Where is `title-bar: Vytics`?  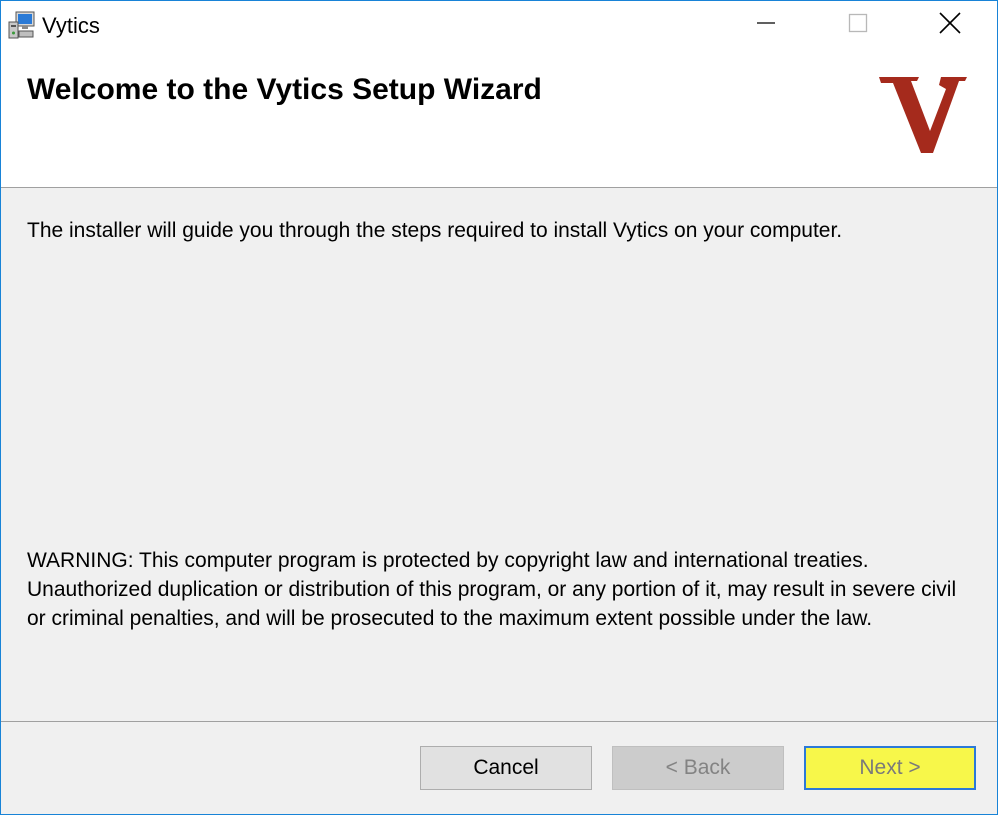
title-bar: Vytics is located at coordinates (499, 25).